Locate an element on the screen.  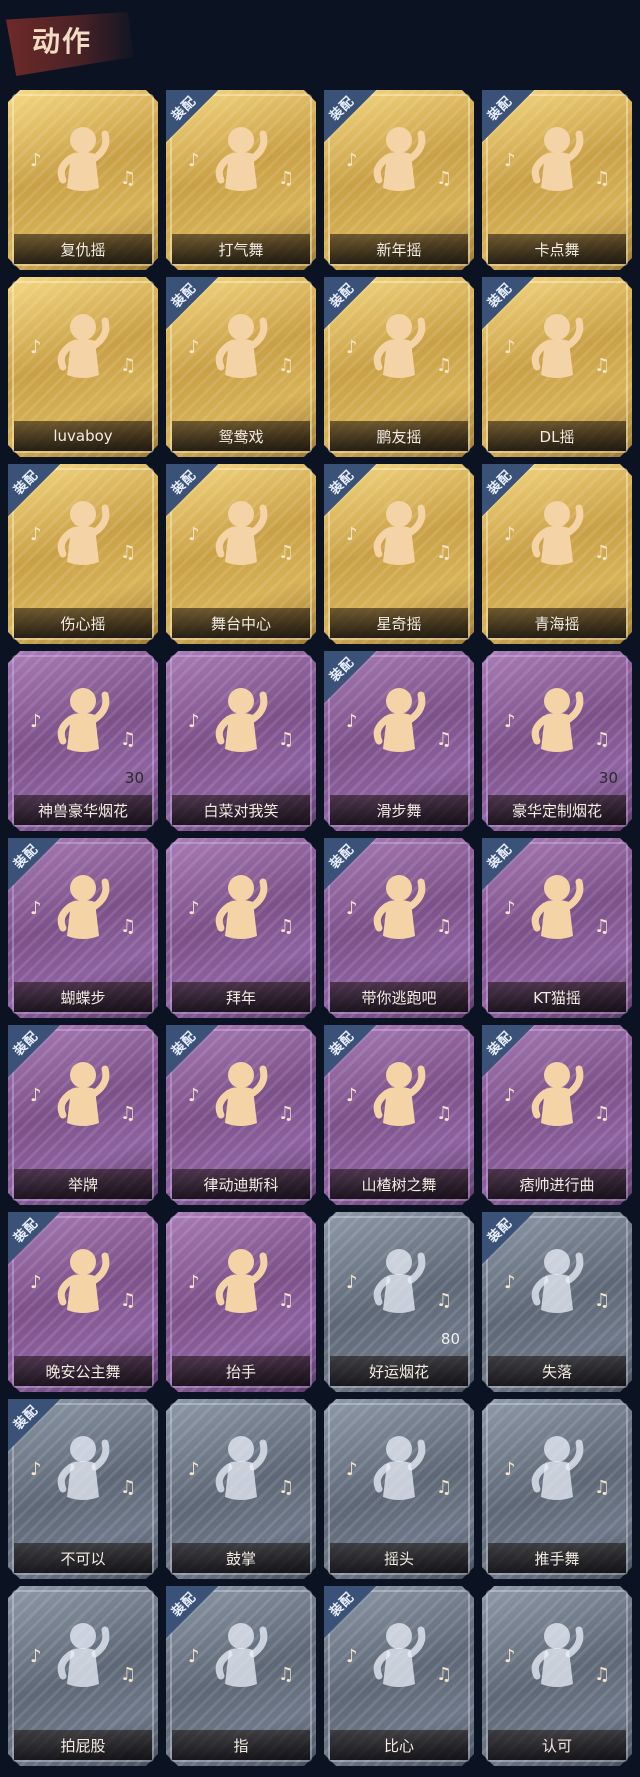
emote-card: ♪ ♫ 装配 滑步舞 is located at coordinates (399, 741).